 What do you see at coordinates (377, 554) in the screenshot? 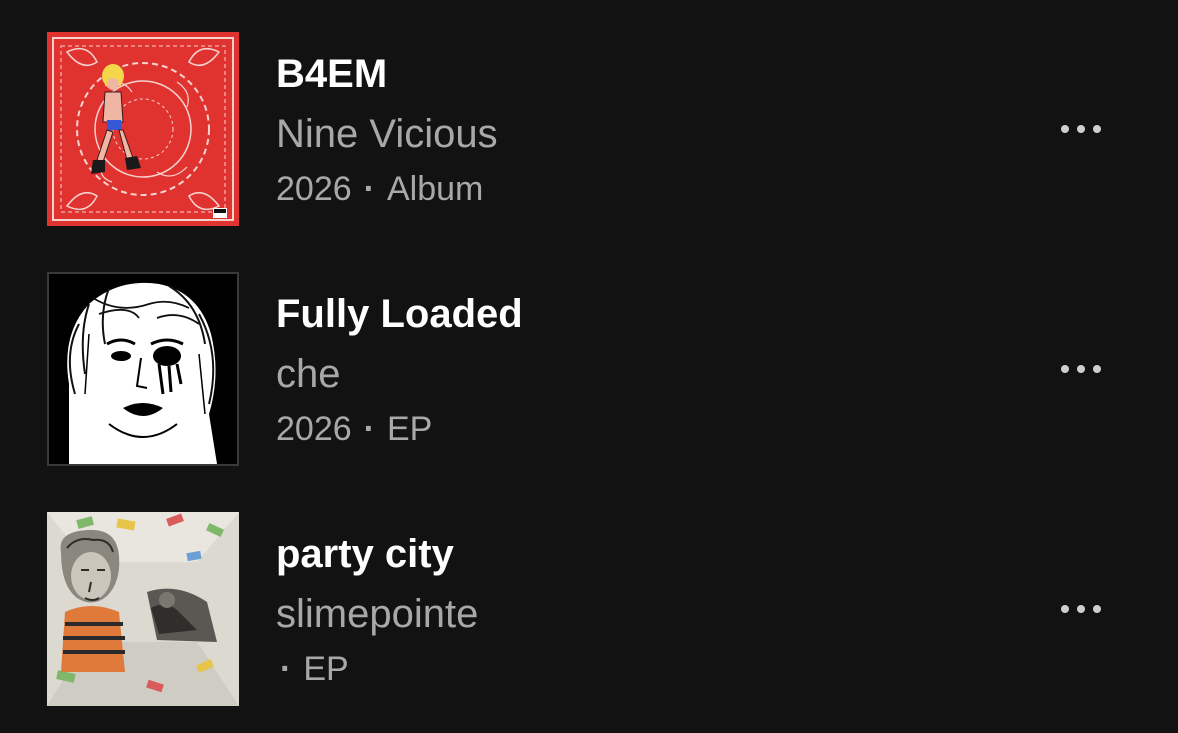
I see `release-title: party city` at bounding box center [377, 554].